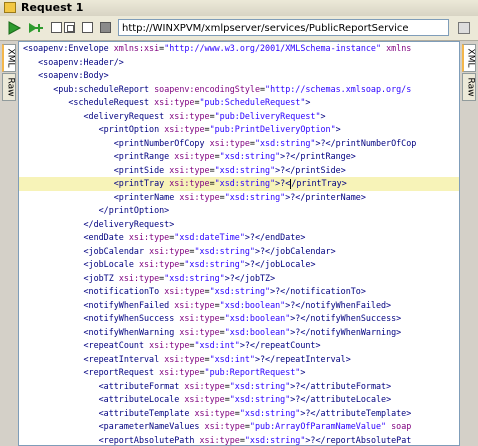 This screenshot has height=446, width=478. What do you see at coordinates (469, 87) in the screenshot?
I see `tab-response-raw: Raw` at bounding box center [469, 87].